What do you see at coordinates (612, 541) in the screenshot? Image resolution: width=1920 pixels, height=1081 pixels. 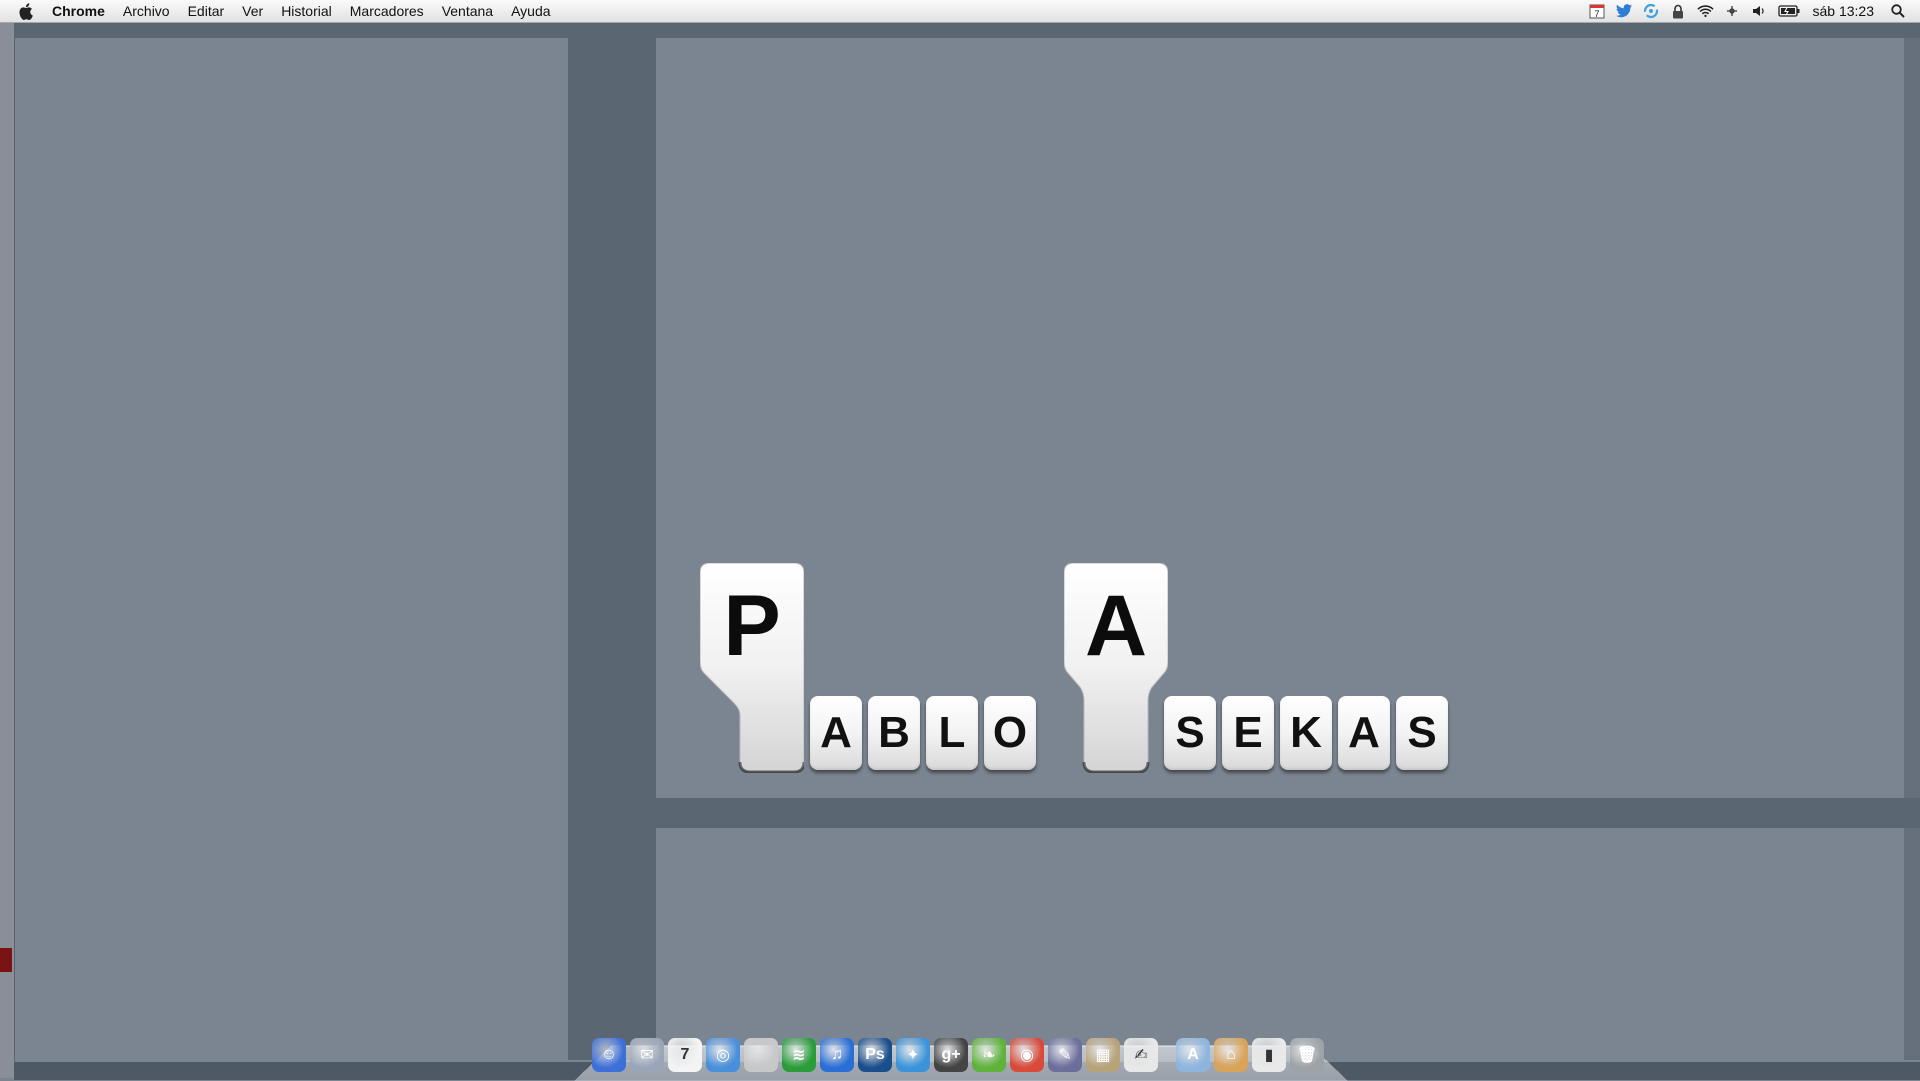 I see `vertical-divider` at bounding box center [612, 541].